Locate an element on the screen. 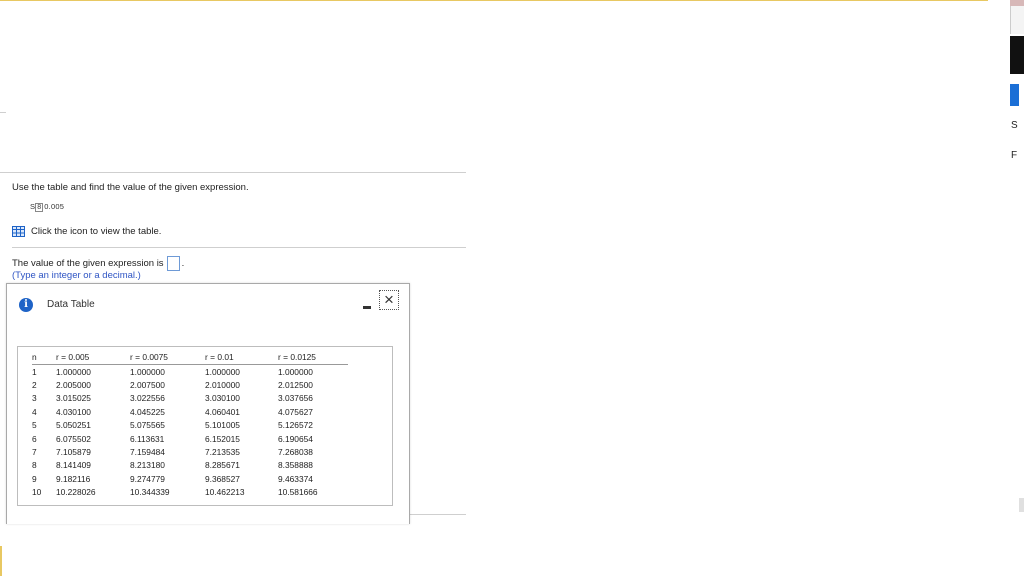  value-cell: 2.012500 is located at coordinates (295, 385).